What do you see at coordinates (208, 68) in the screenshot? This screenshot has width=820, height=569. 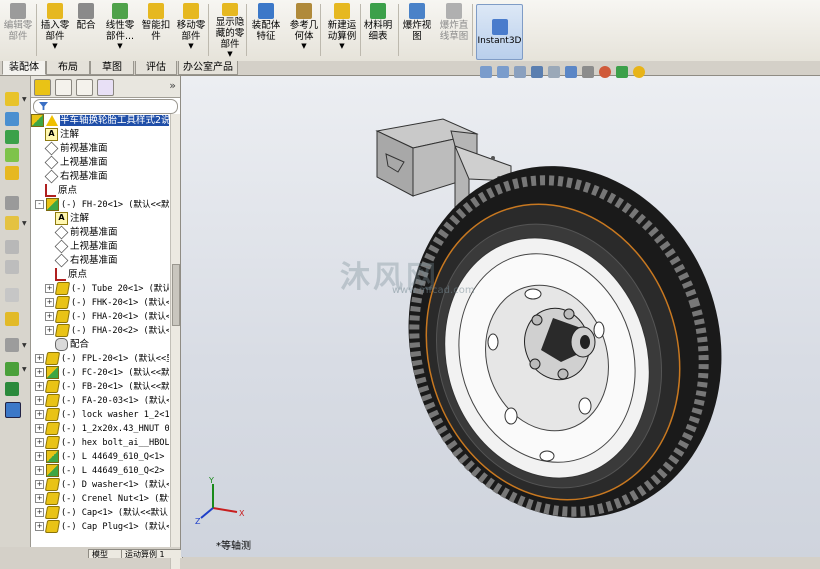 I see `tab-4: 办公室产品` at bounding box center [208, 68].